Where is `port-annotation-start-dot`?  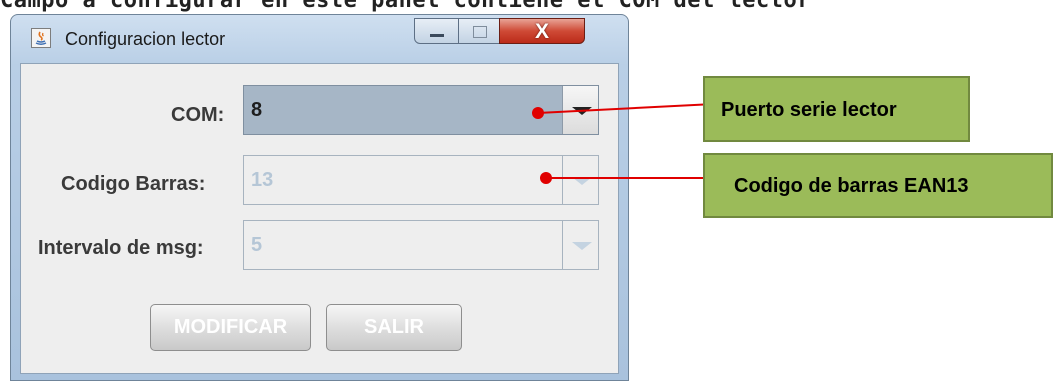
port-annotation-start-dot is located at coordinates (538, 113).